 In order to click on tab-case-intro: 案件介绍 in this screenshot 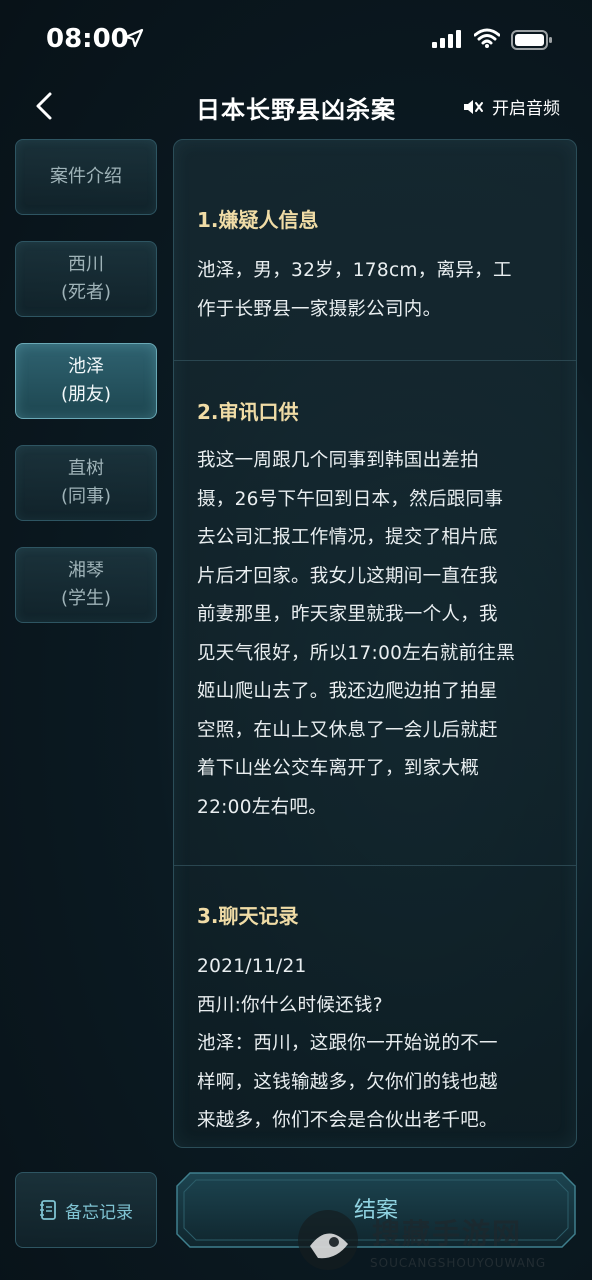, I will do `click(86, 177)`.